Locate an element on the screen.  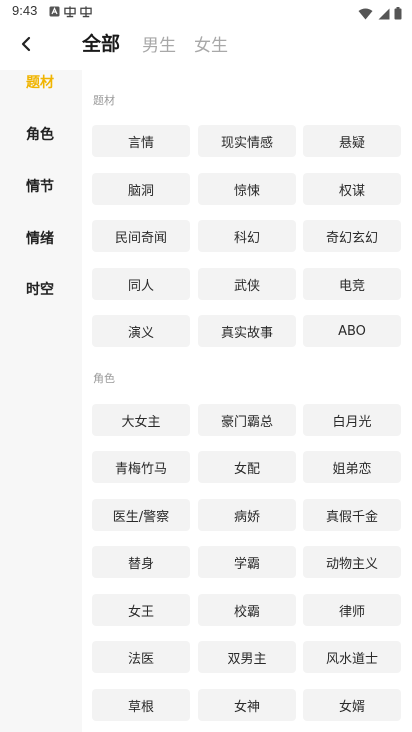
status-notifications is located at coordinates (70, 11).